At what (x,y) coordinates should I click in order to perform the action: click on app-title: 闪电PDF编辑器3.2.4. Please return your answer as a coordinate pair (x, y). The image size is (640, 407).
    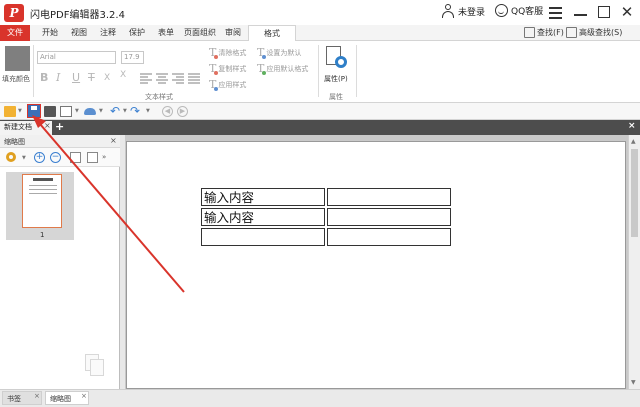
    Looking at the image, I should click on (77, 15).